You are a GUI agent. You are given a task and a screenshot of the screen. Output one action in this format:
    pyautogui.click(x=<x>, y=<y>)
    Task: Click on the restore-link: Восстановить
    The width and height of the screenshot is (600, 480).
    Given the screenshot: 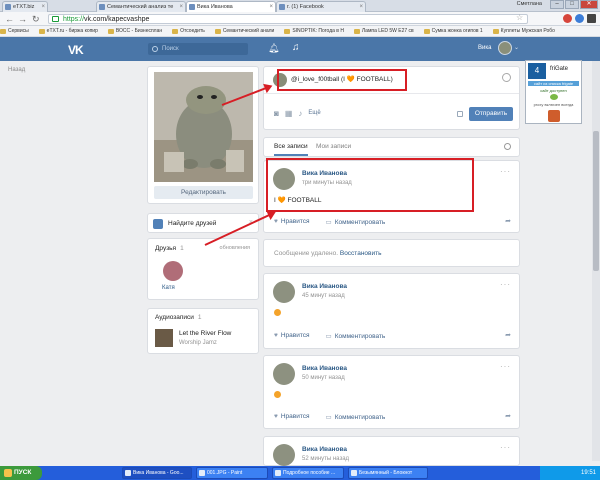 What is the action you would take?
    pyautogui.click(x=361, y=253)
    